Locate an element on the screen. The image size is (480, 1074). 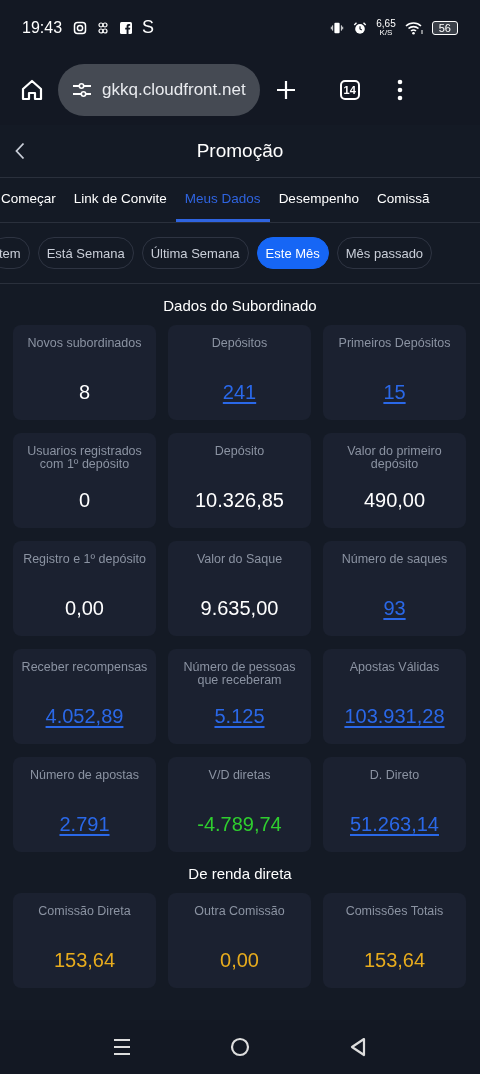
stat-value: -4.789,74 is located at coordinates (239, 824).